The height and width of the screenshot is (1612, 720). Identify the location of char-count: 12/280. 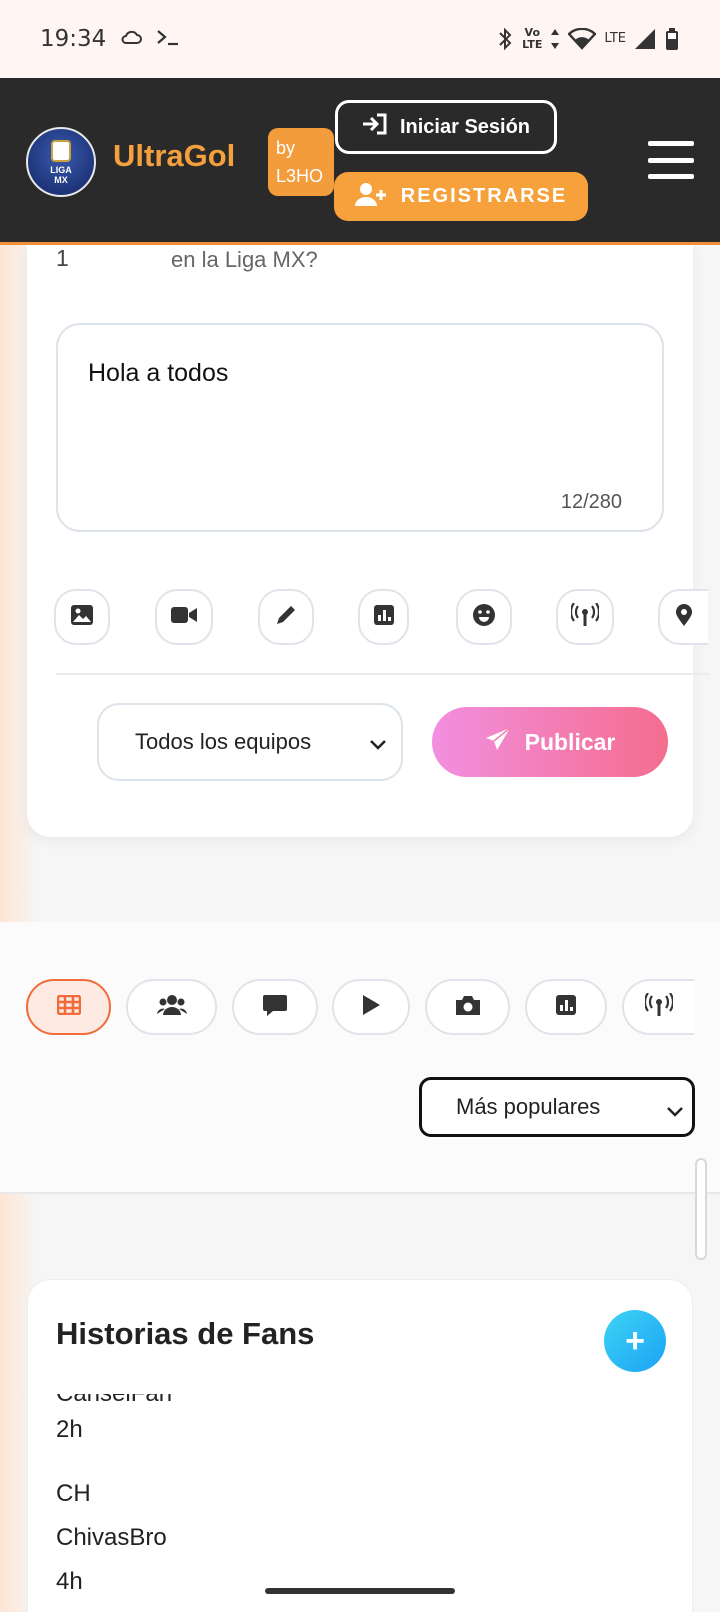
(591, 502).